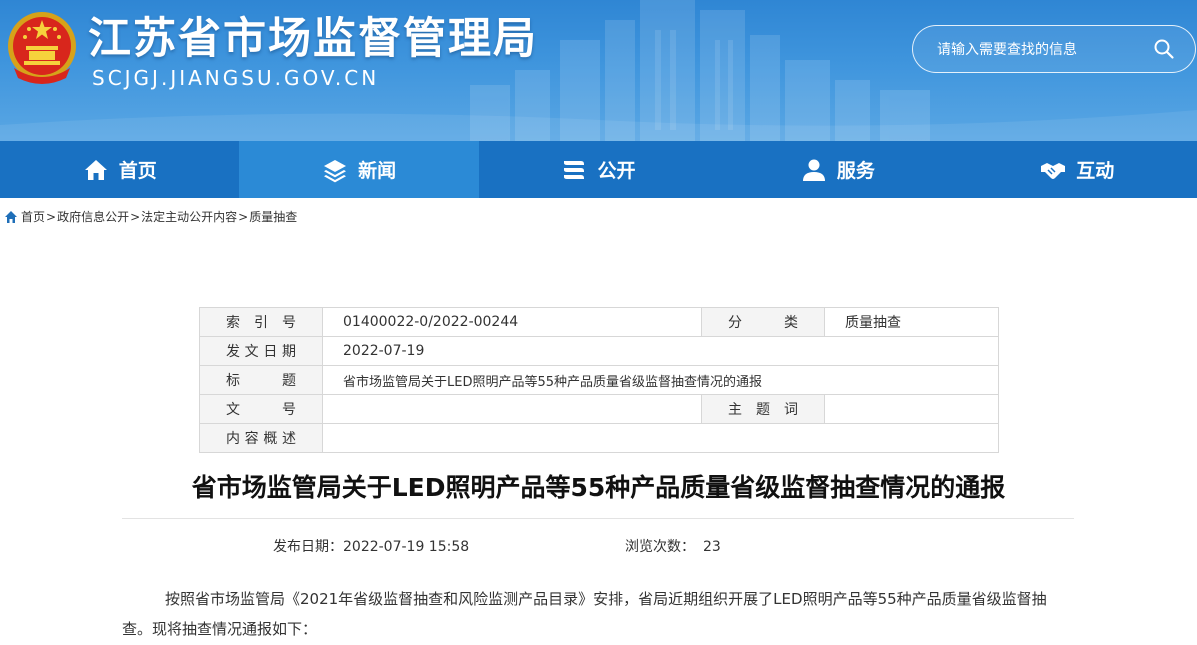  Describe the element at coordinates (712, 547) in the screenshot. I see `views-value: 23` at that location.